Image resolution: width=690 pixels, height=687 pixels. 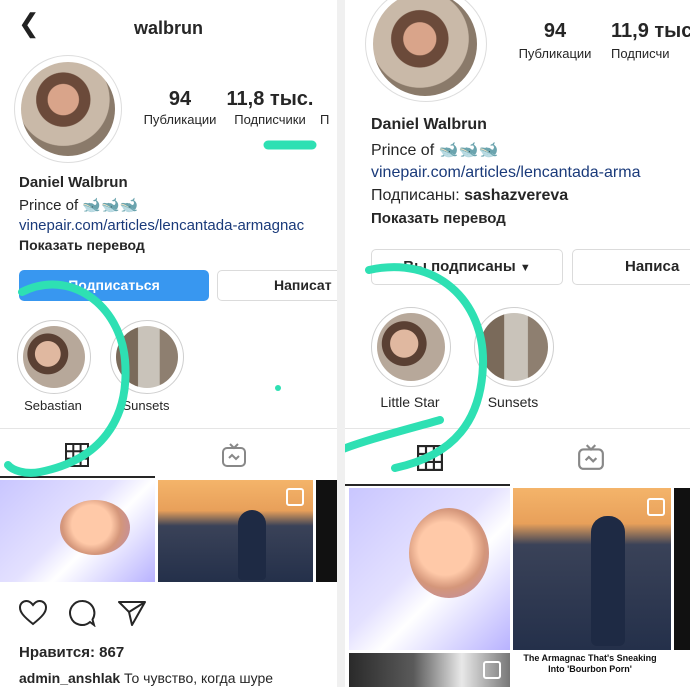 I want to click on post-tile-bar, so click(x=429, y=670).